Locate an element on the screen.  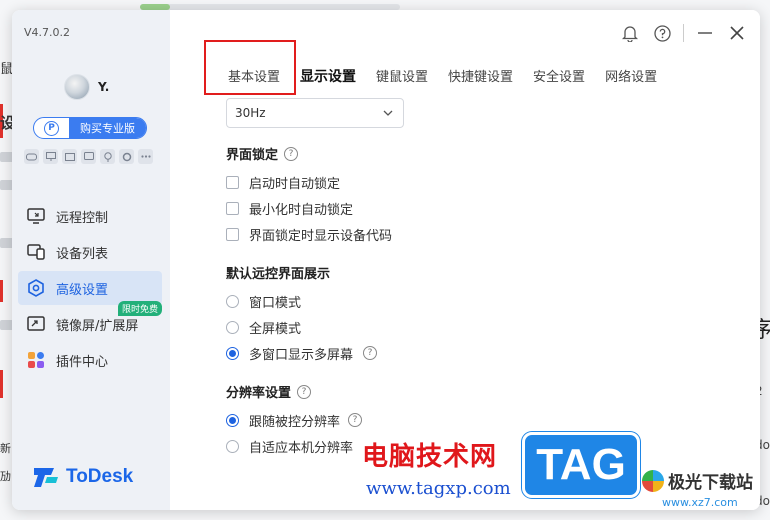
help-icon is located at coordinates (662, 33).